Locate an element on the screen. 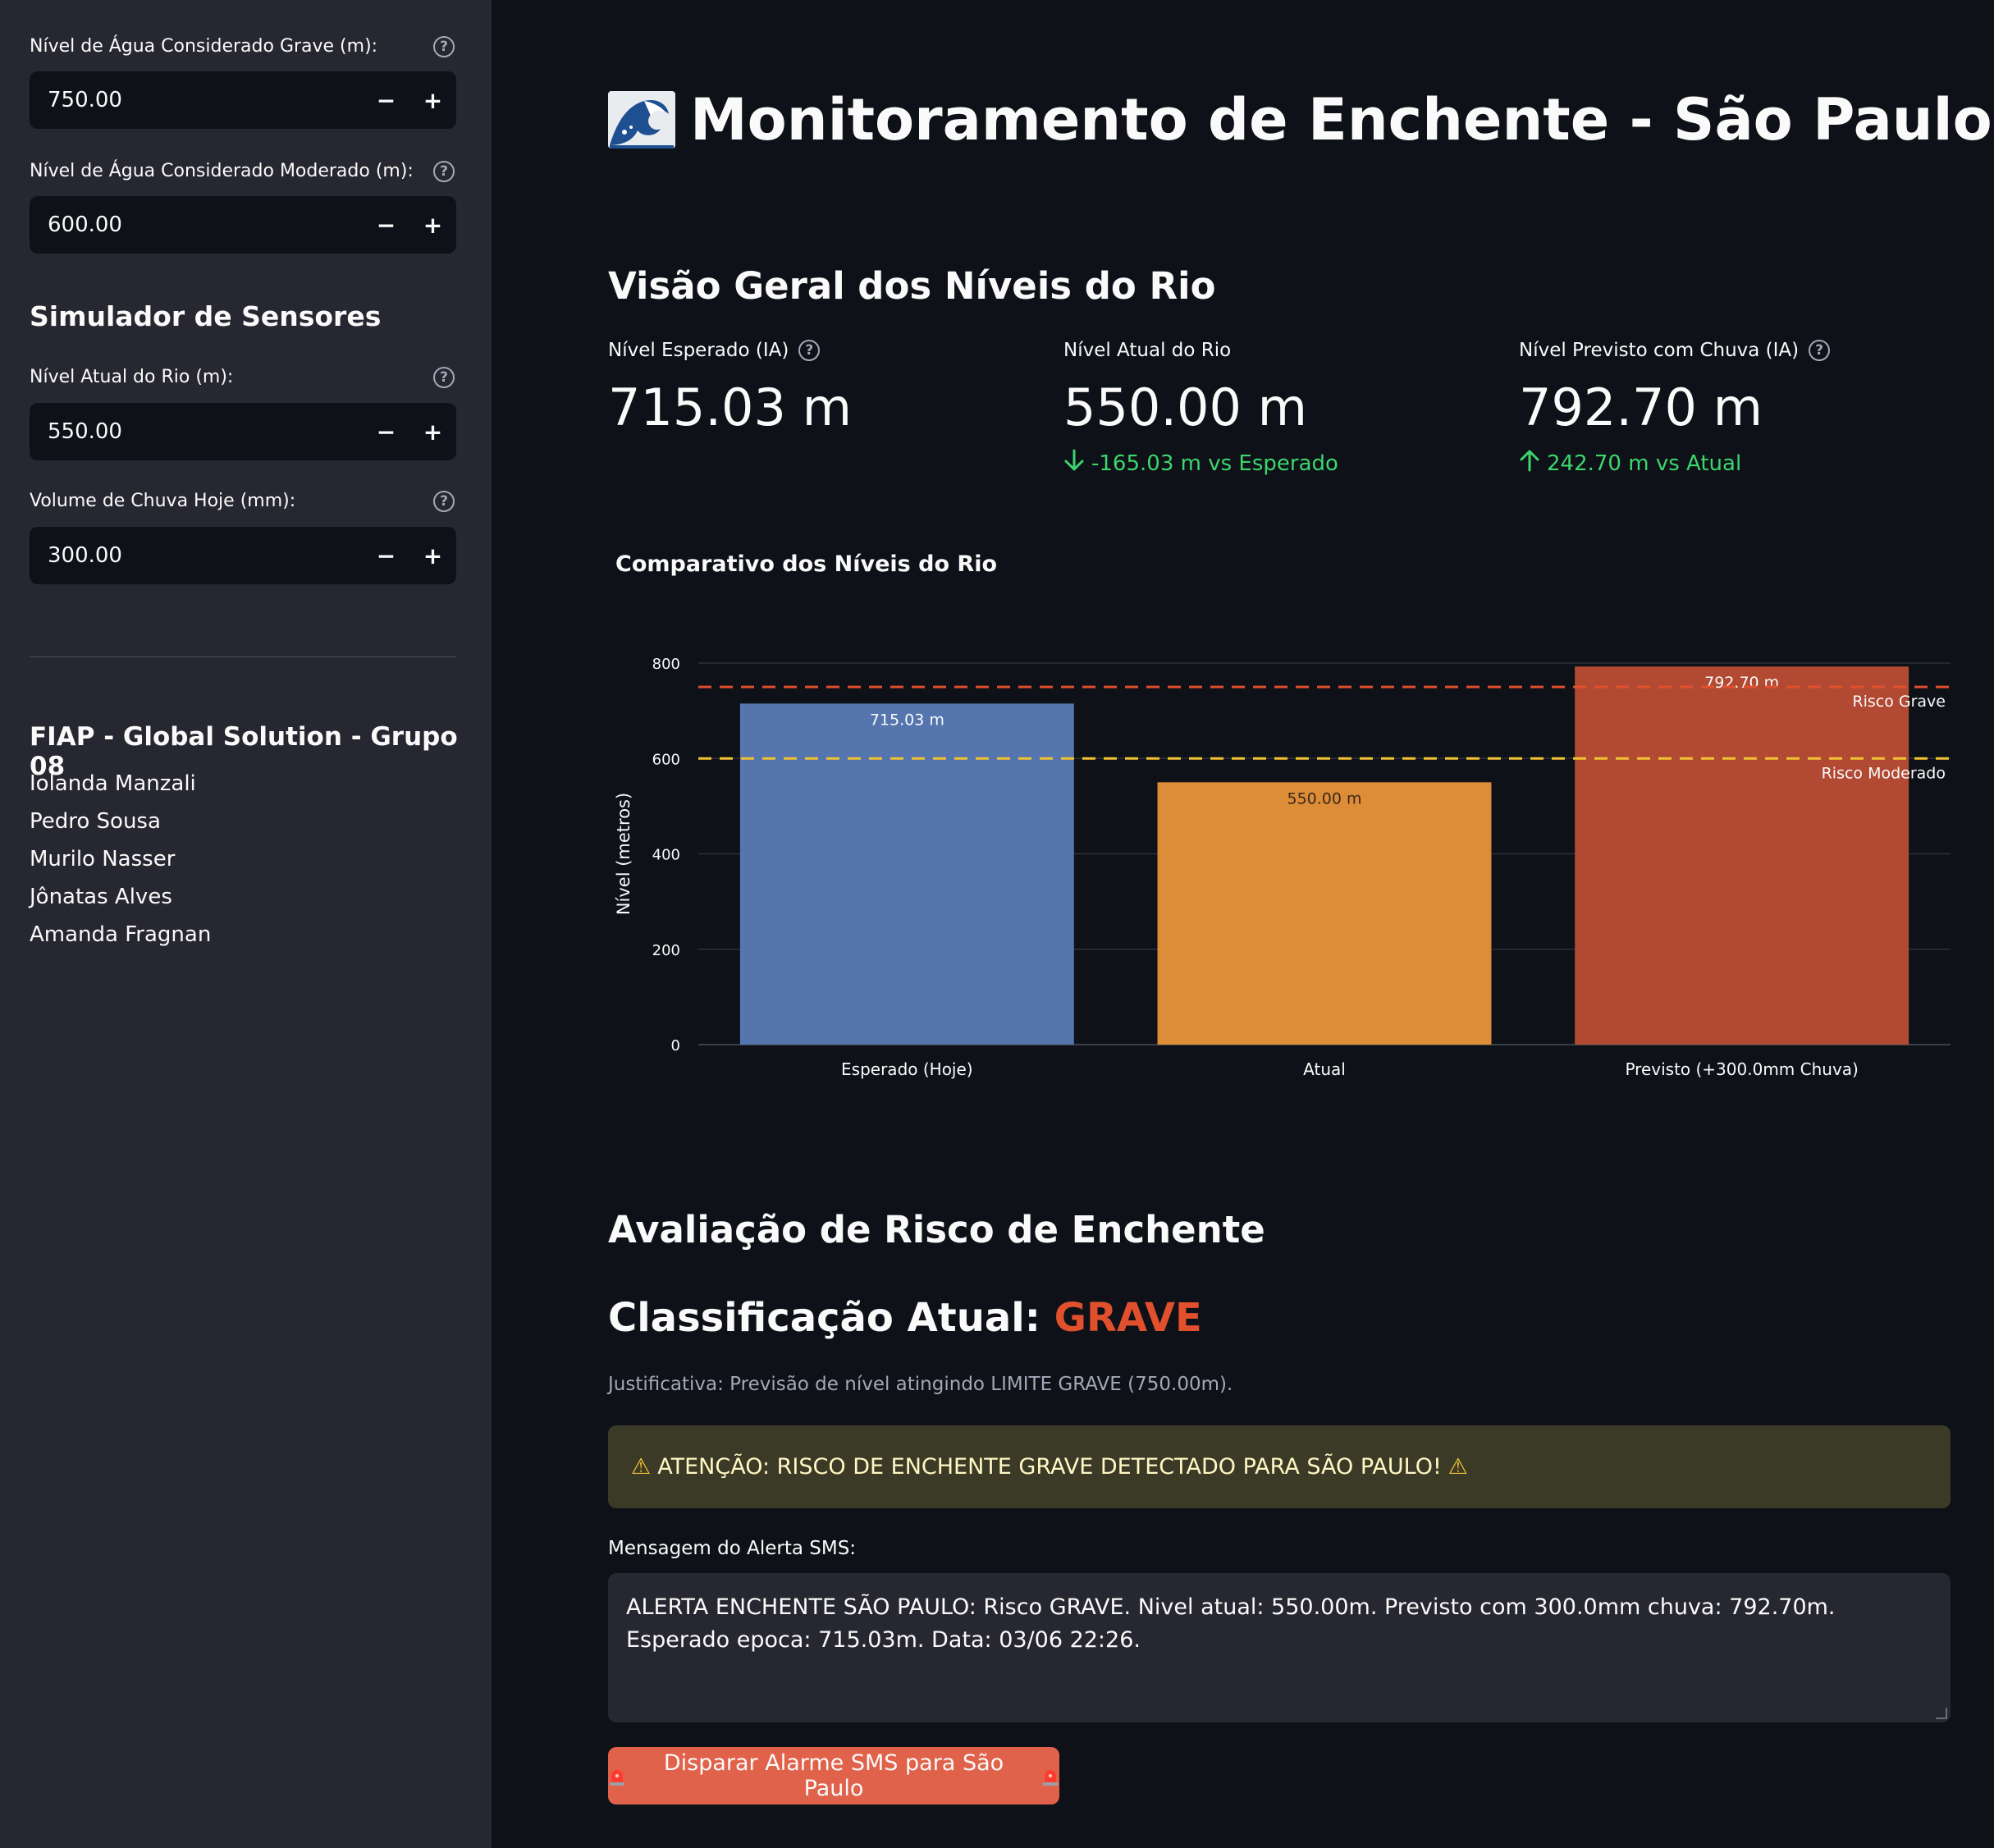 This screenshot has width=1994, height=1848. grave-level-input: 750.00 − + is located at coordinates (243, 100).